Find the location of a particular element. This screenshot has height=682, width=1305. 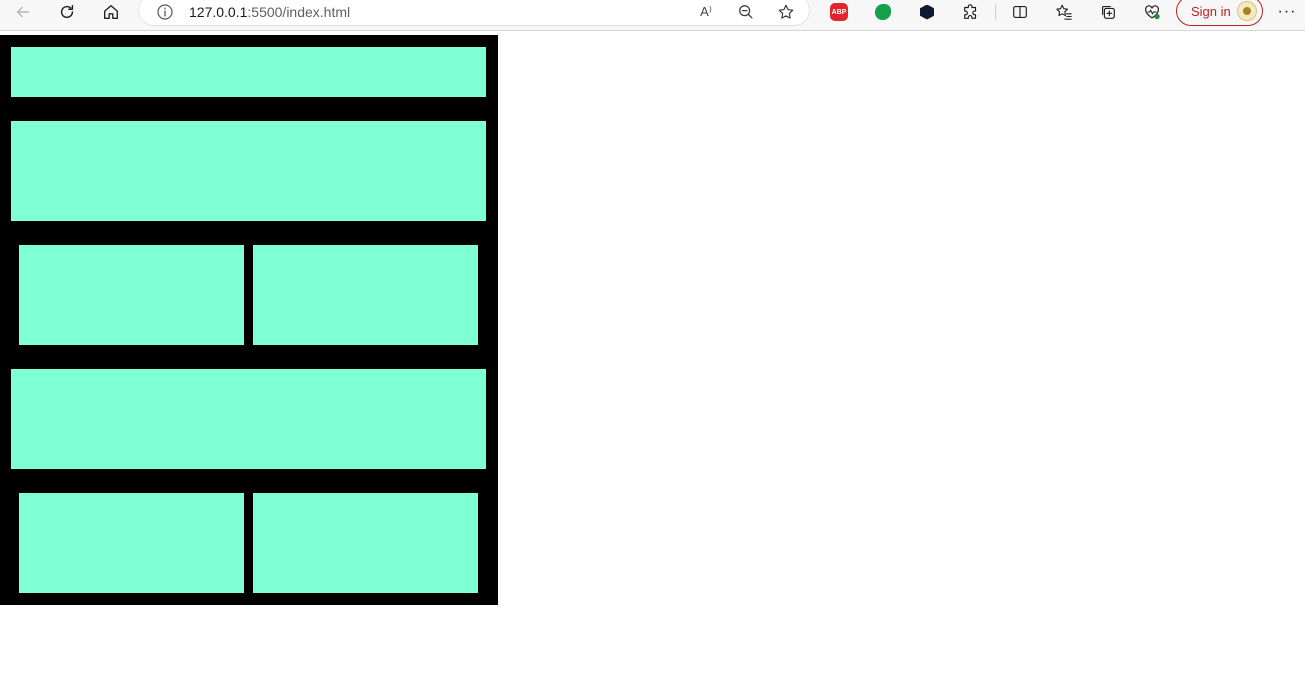

collections-button is located at coordinates (1108, 12).